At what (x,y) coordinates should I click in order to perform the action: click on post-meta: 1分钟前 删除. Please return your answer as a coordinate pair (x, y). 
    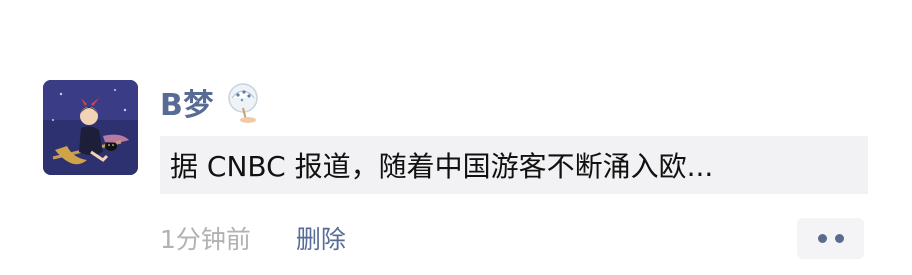
    Looking at the image, I should click on (253, 238).